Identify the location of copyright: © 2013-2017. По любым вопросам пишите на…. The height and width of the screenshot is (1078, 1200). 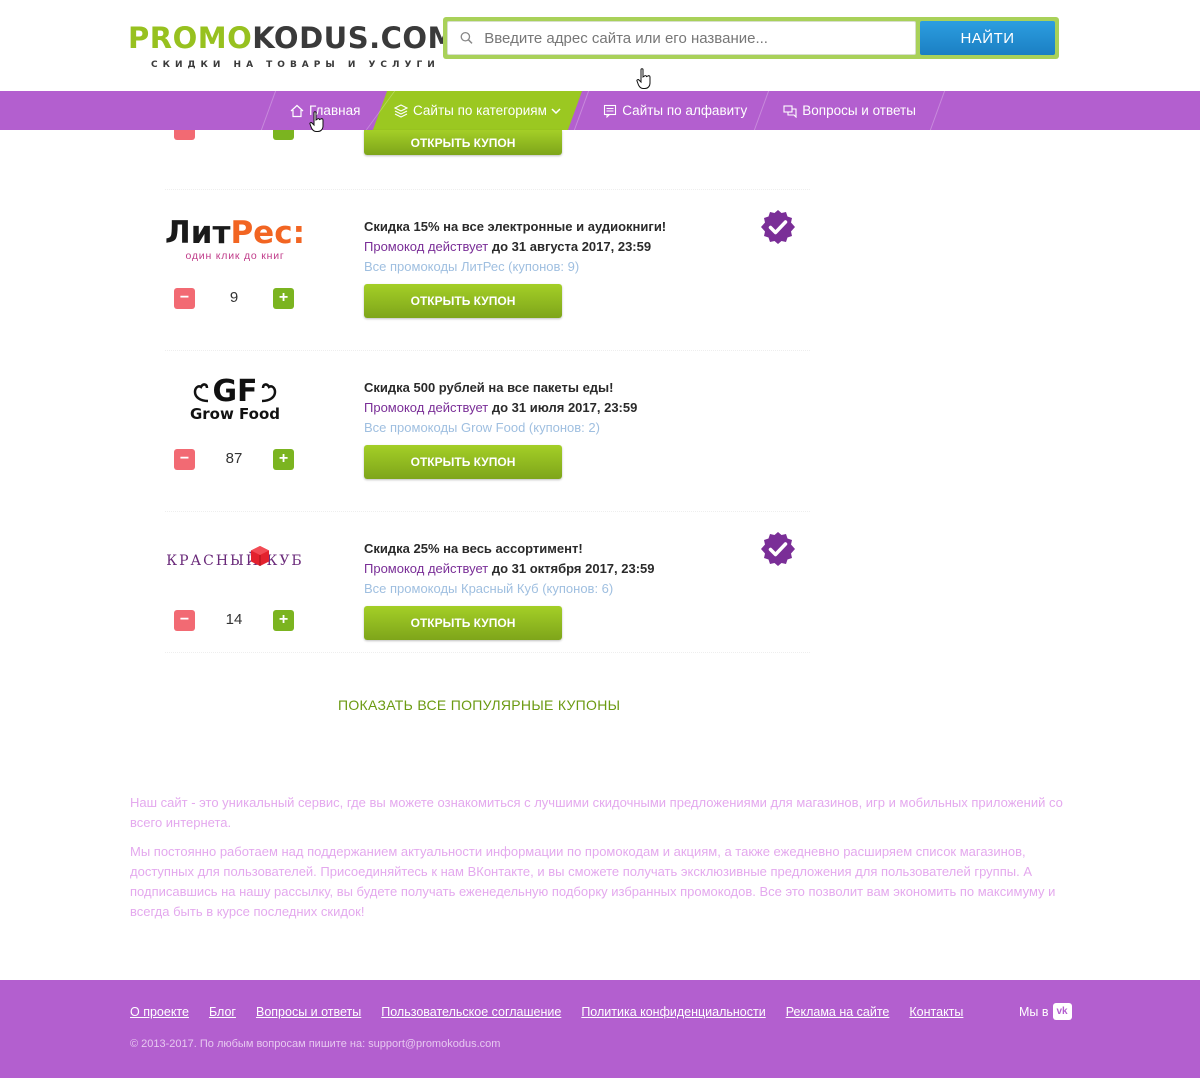
(315, 1044).